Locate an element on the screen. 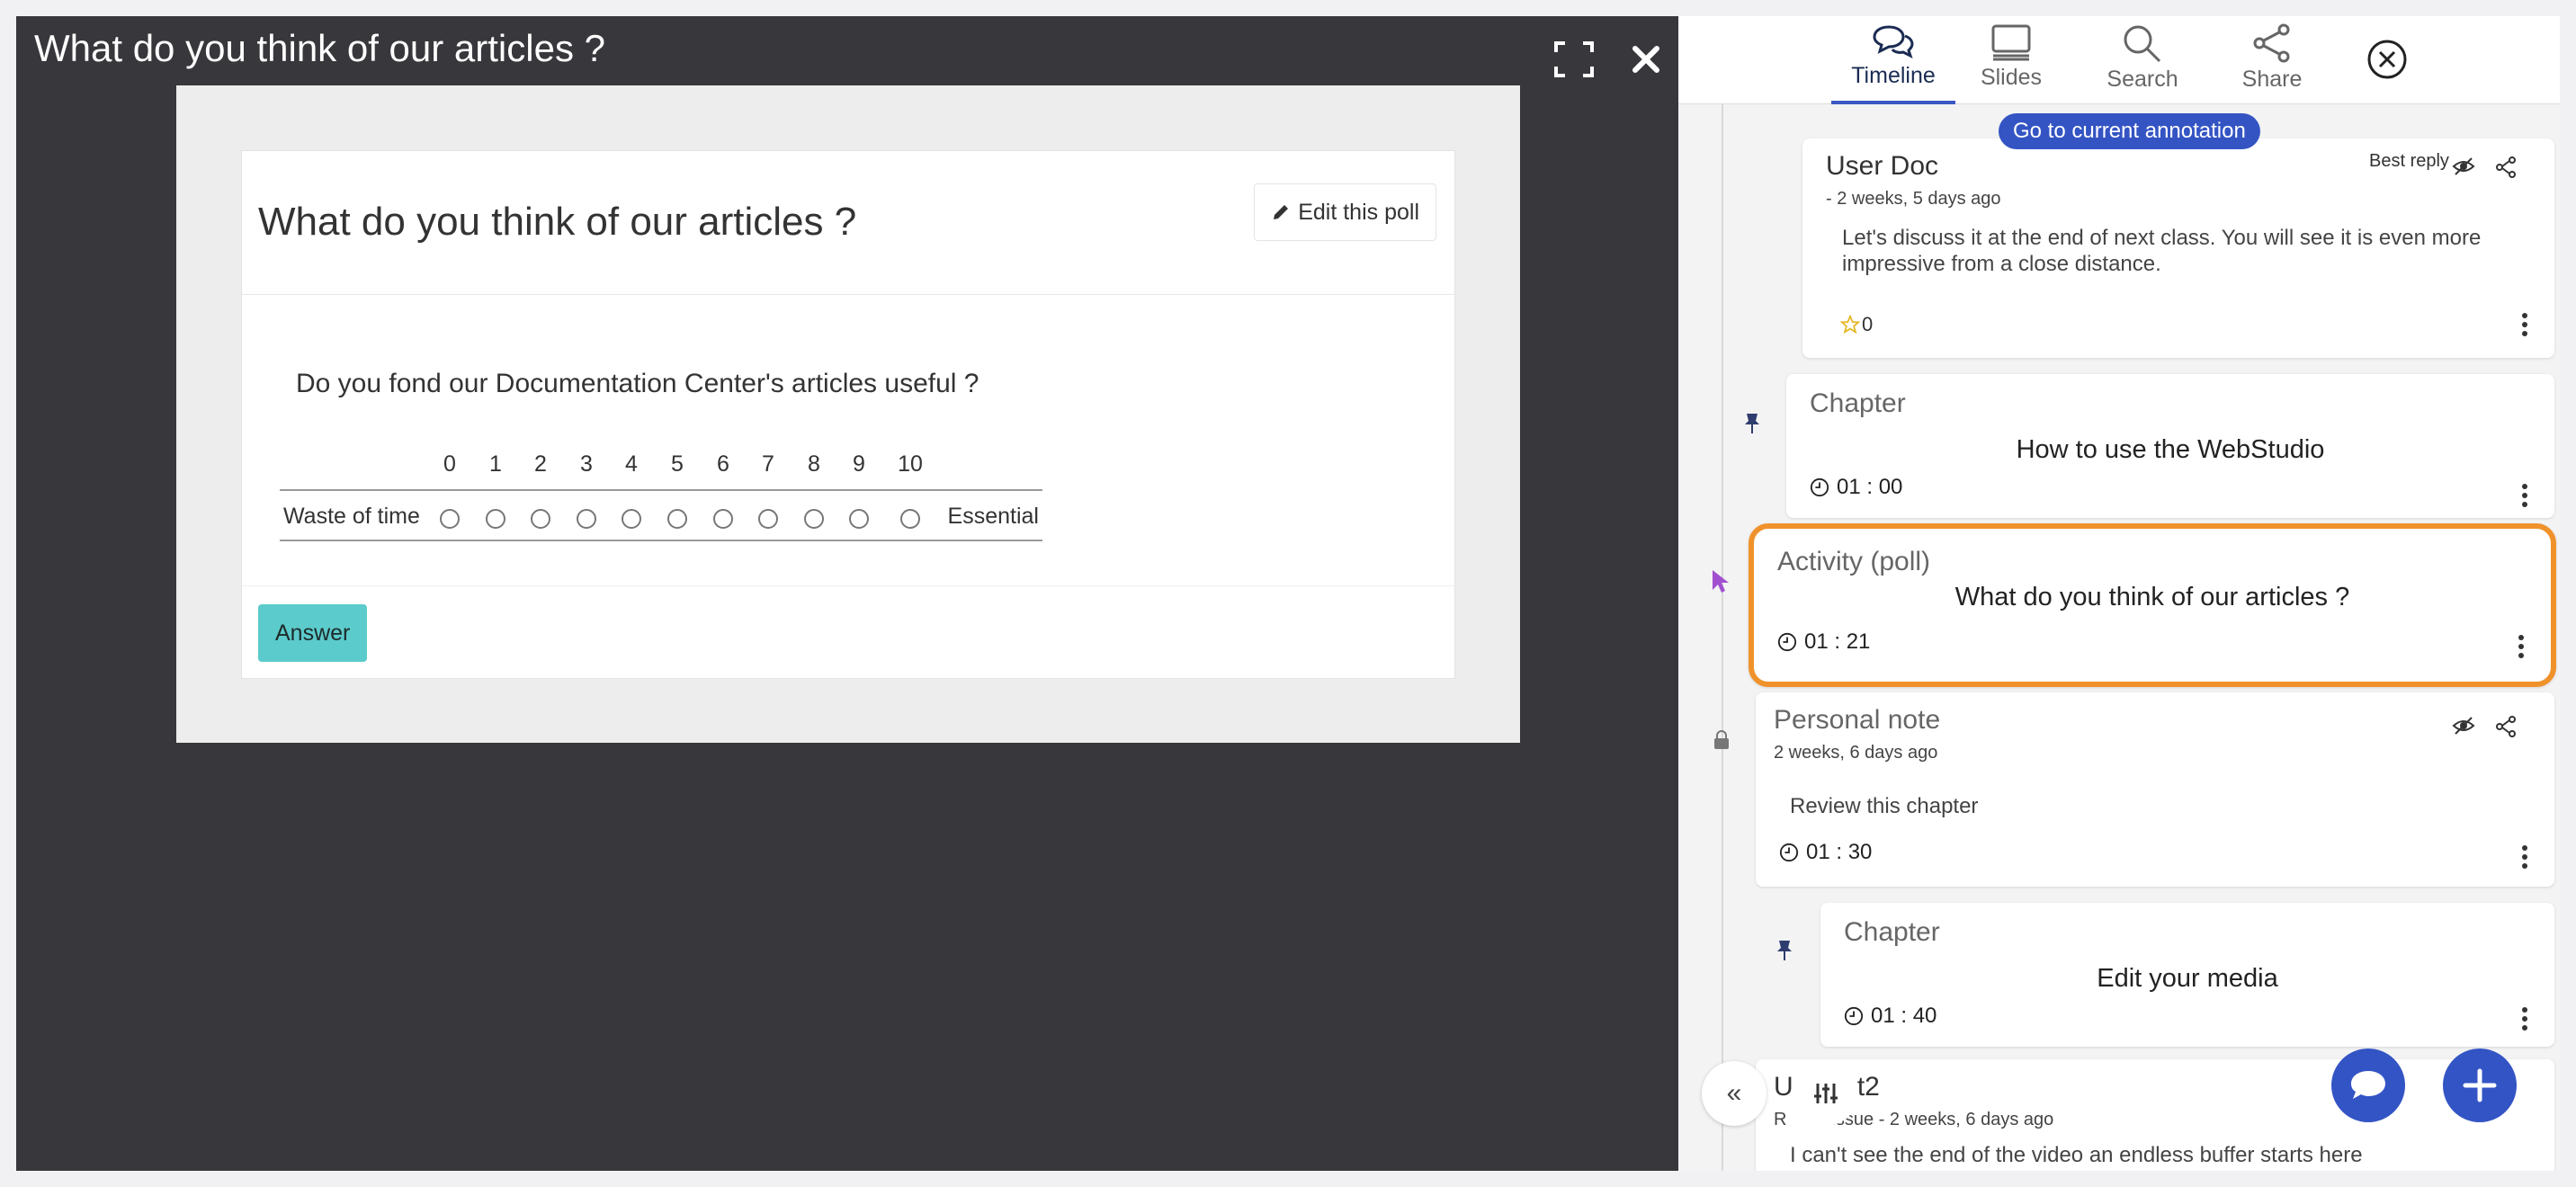 Image resolution: width=2576 pixels, height=1187 pixels. scale-right-label: Essential is located at coordinates (993, 516).